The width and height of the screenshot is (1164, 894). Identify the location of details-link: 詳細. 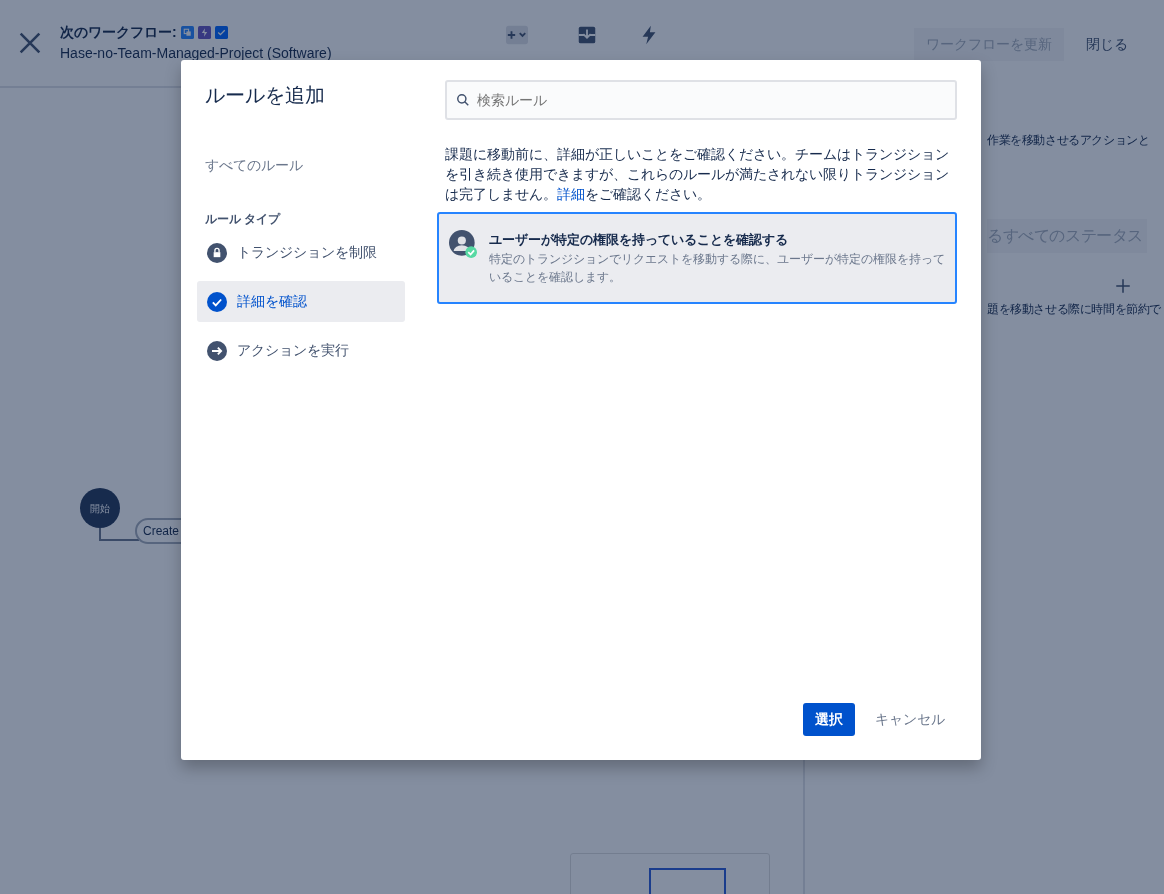
(571, 194).